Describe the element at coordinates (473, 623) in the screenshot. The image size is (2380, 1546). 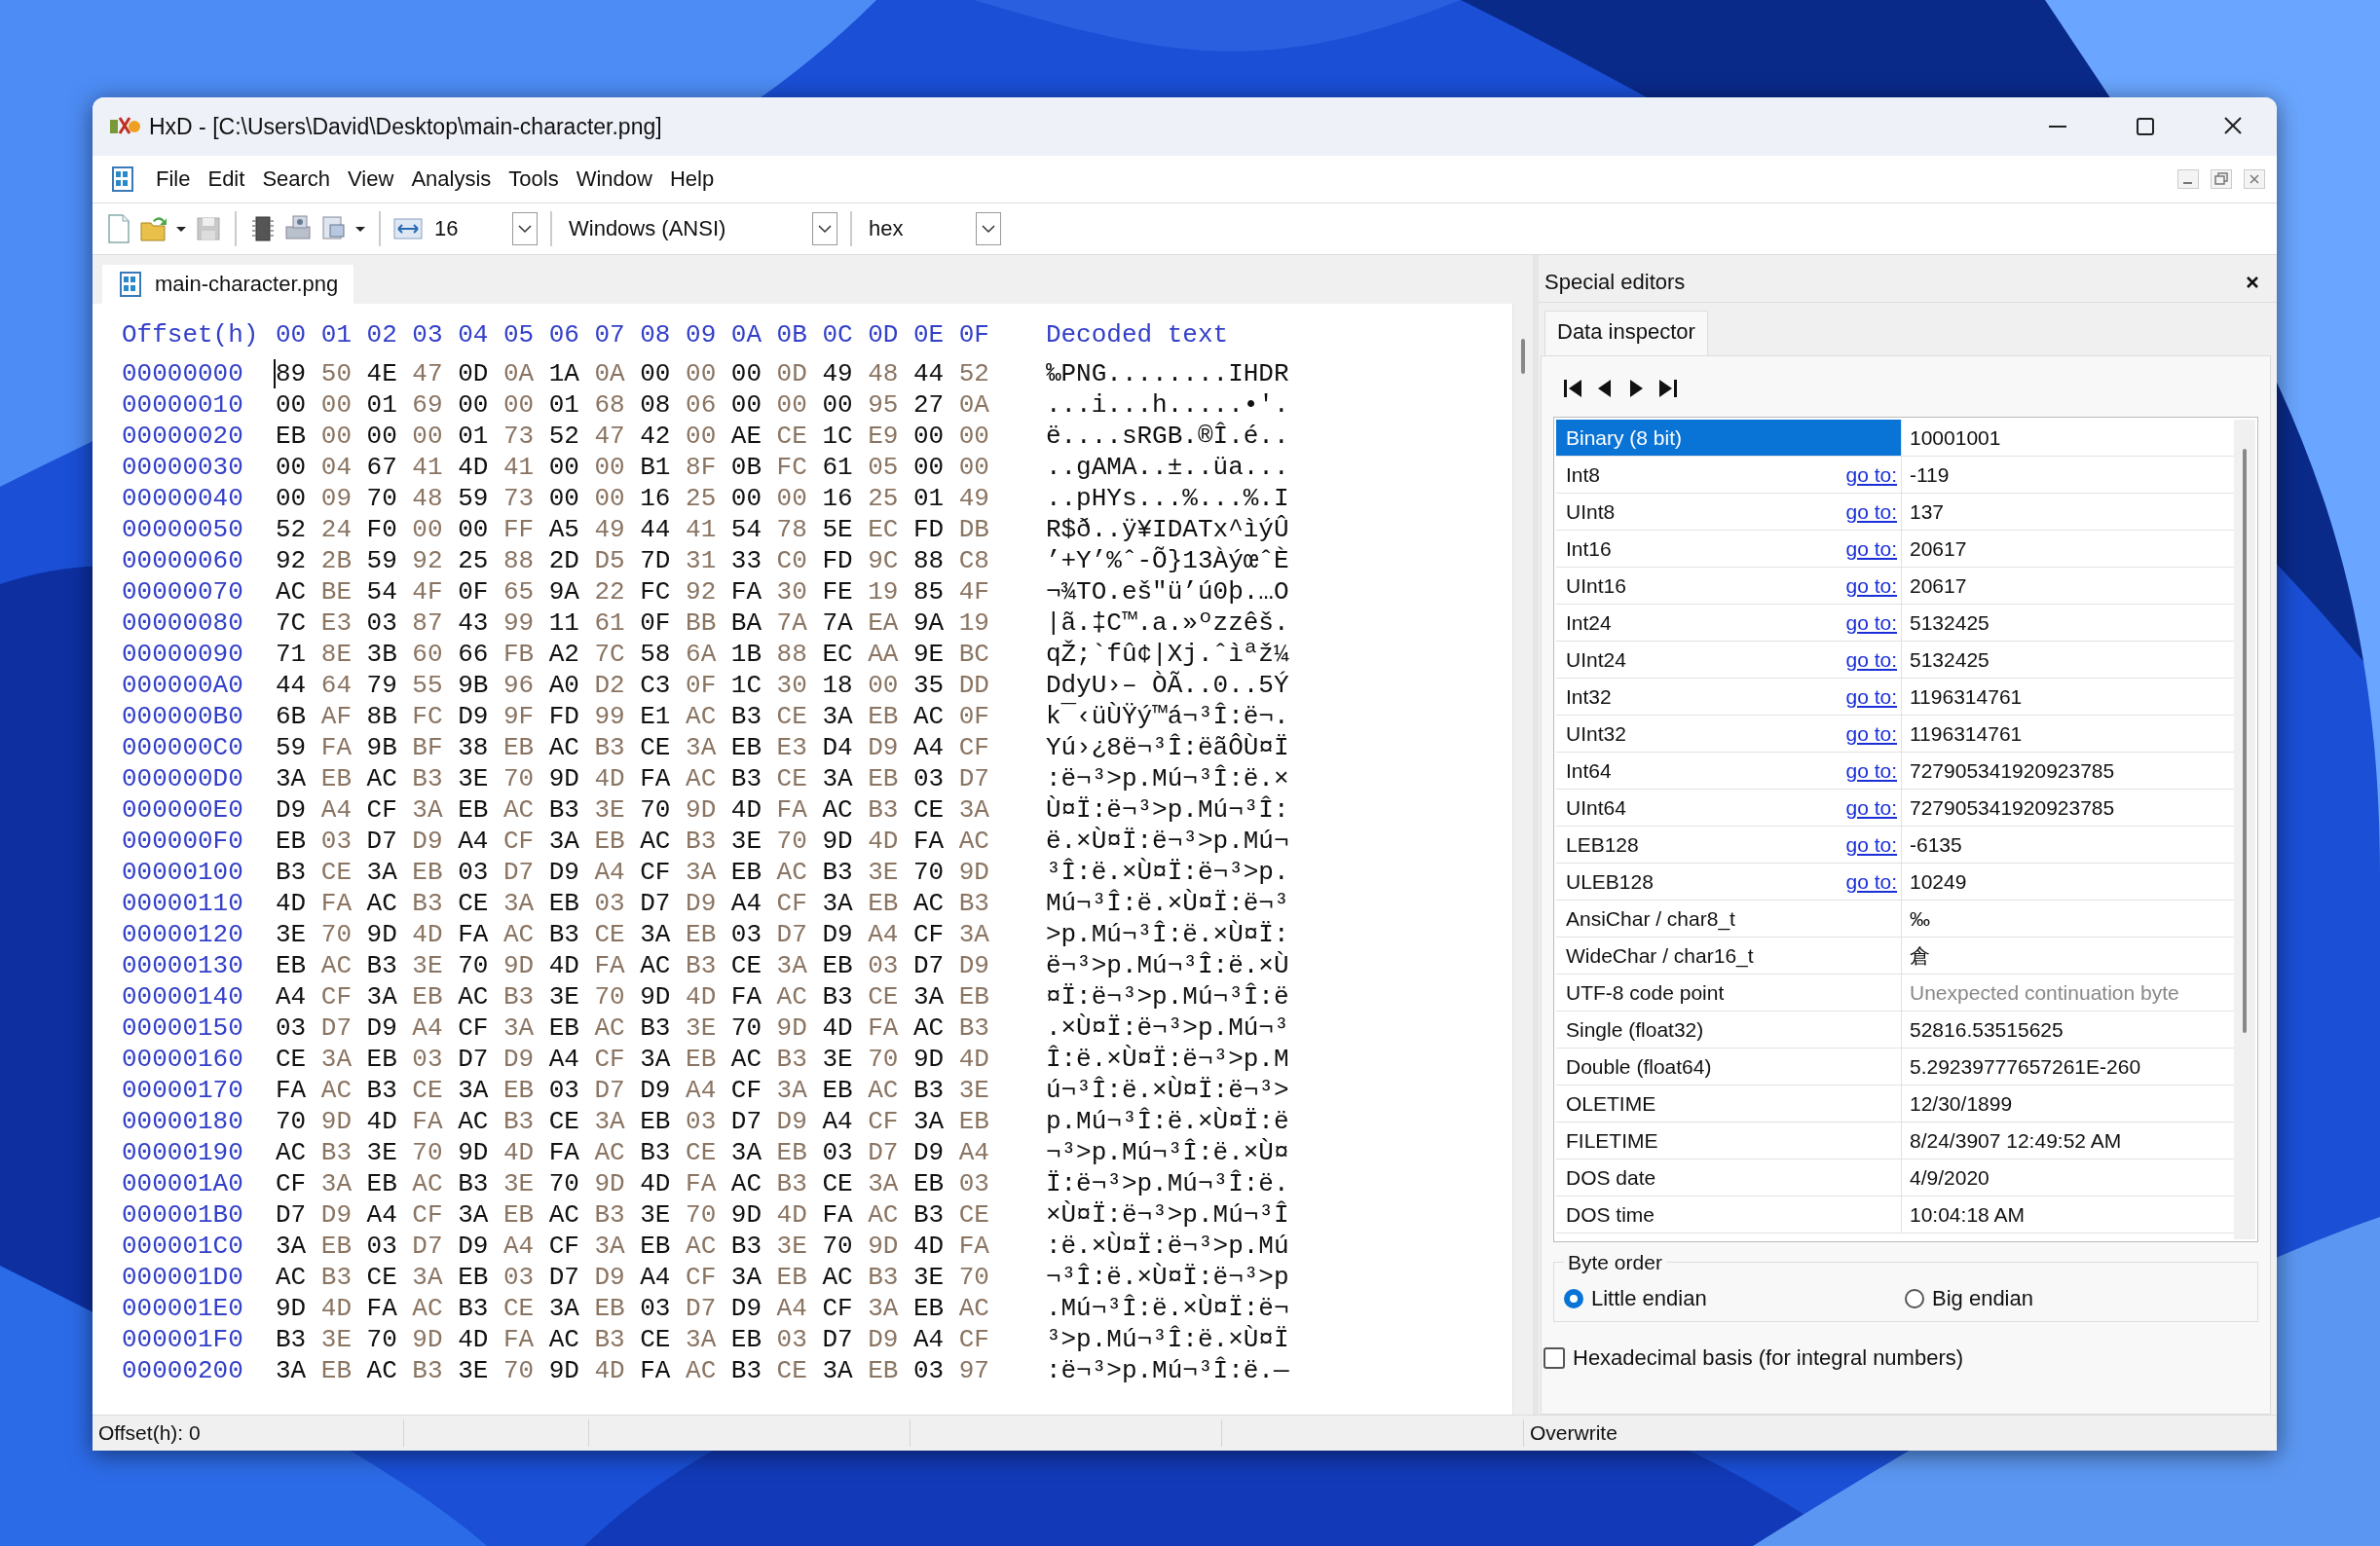
I see `hex-byte: 43` at that location.